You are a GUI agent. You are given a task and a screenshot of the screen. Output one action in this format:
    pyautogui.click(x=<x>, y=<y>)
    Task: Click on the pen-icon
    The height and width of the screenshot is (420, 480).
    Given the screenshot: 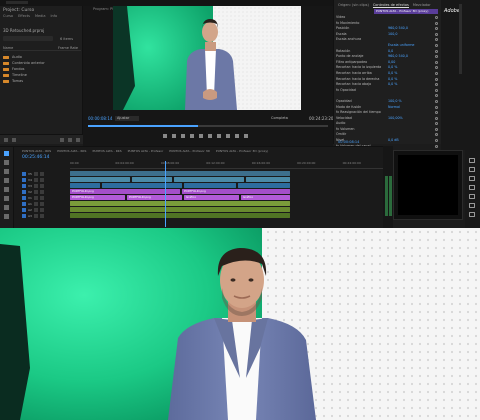 What is the action you would take?
    pyautogui.click(x=6, y=198)
    